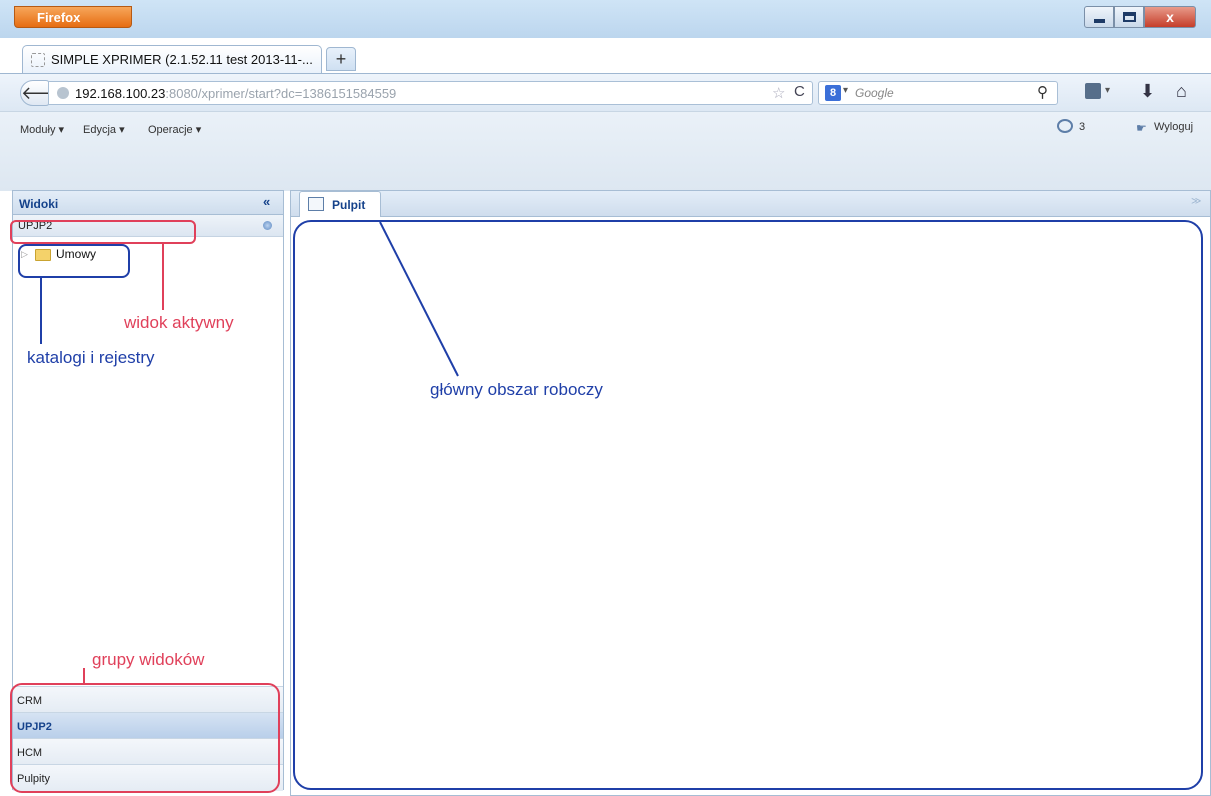  I want to click on annotation-label-view-groups: grupy widoków, so click(148, 659).